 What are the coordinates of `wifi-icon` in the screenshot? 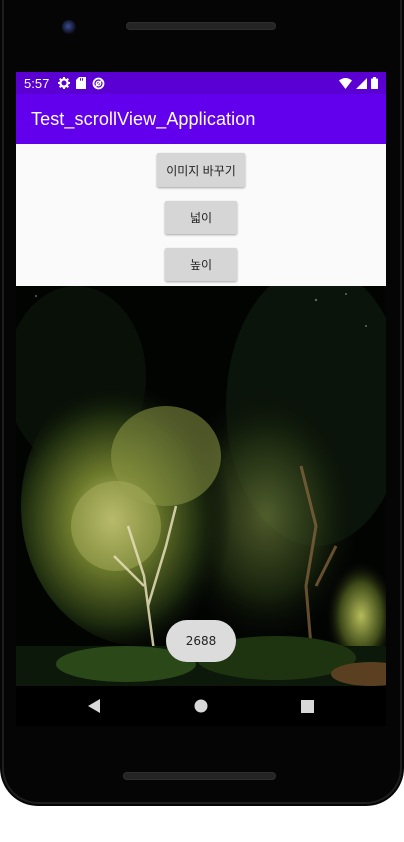 It's located at (345, 83).